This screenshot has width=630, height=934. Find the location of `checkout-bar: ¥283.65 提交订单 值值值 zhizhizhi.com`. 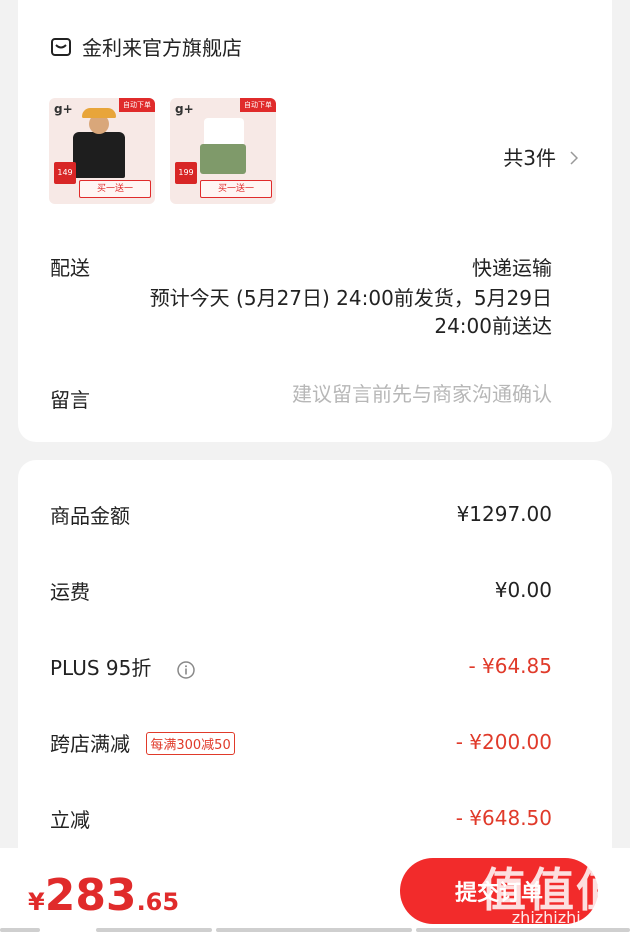

checkout-bar: ¥283.65 提交订单 值值值 zhizhizhi.com is located at coordinates (315, 891).